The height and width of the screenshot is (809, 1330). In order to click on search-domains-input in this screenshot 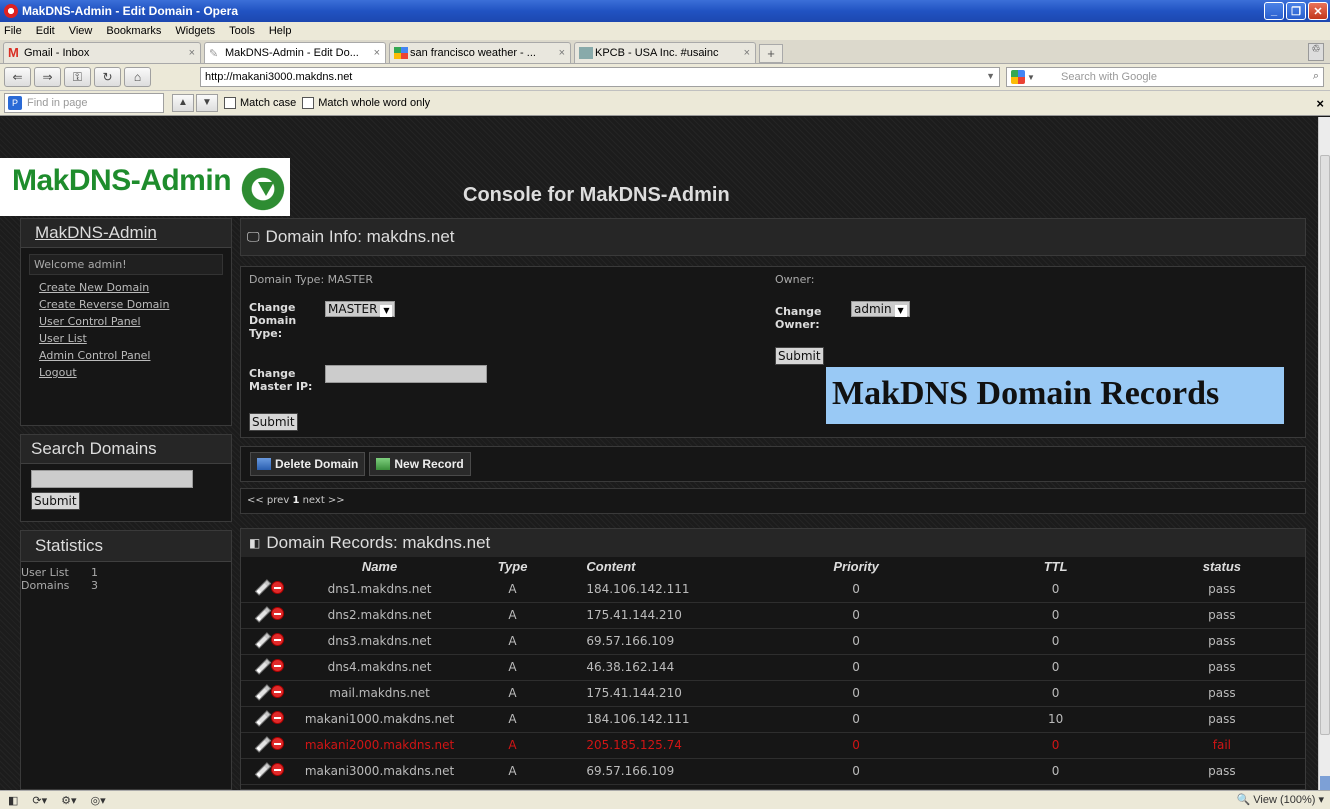, I will do `click(112, 479)`.